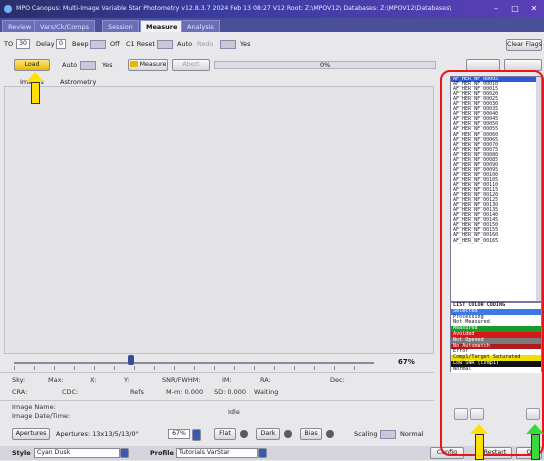 The width and height of the screenshot is (544, 461). I want to click on zoom-slider-thumb, so click(131, 360).